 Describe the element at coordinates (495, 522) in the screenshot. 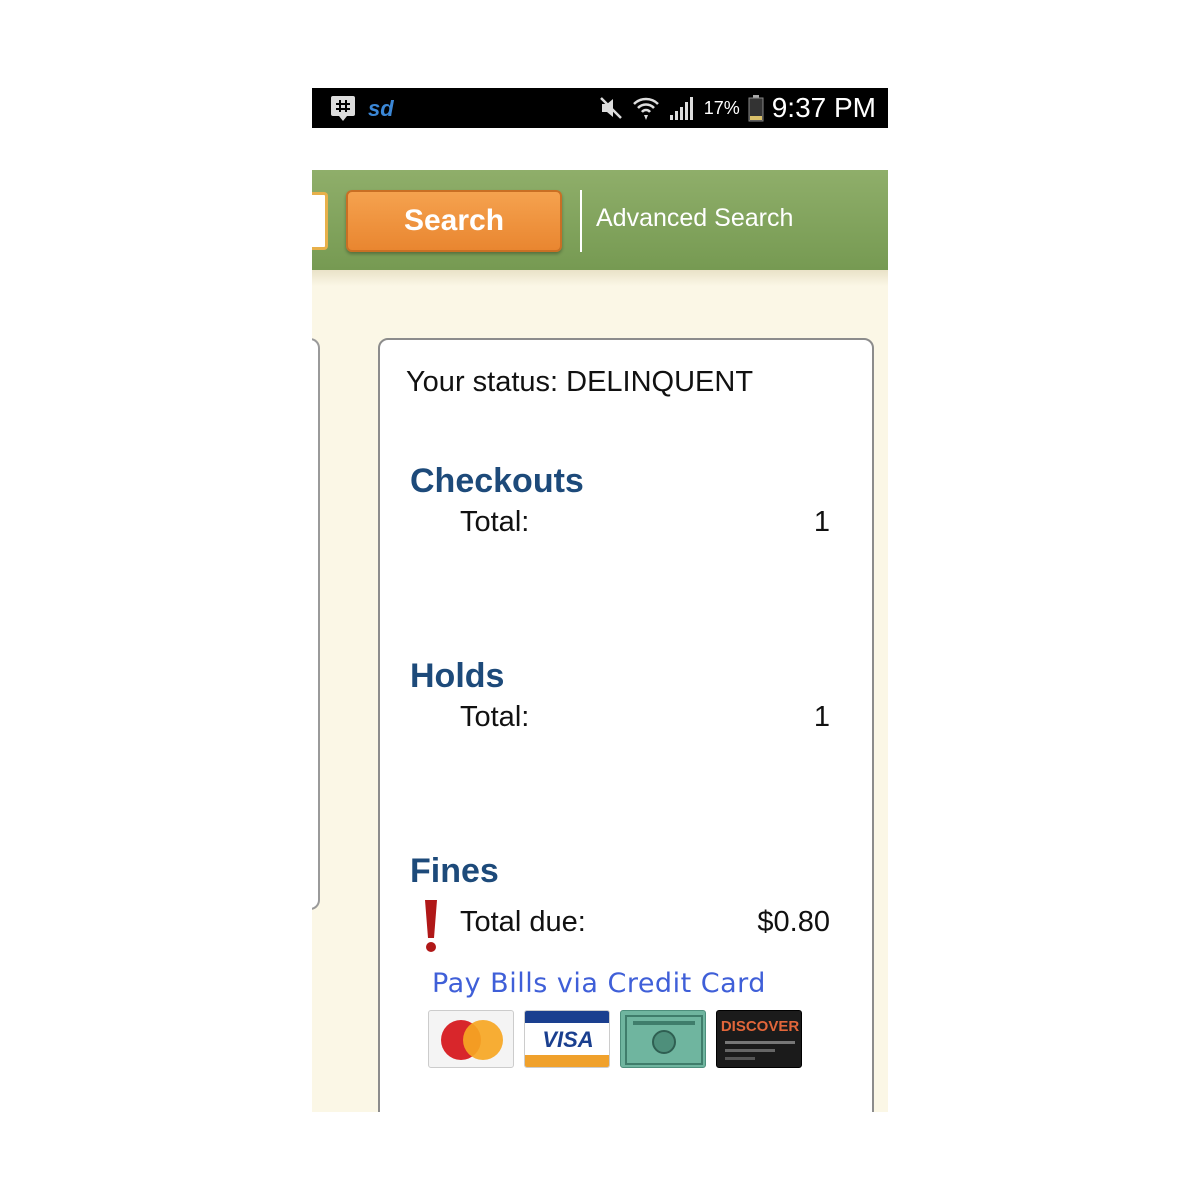

I see `checkouts-total-label: Total:` at that location.